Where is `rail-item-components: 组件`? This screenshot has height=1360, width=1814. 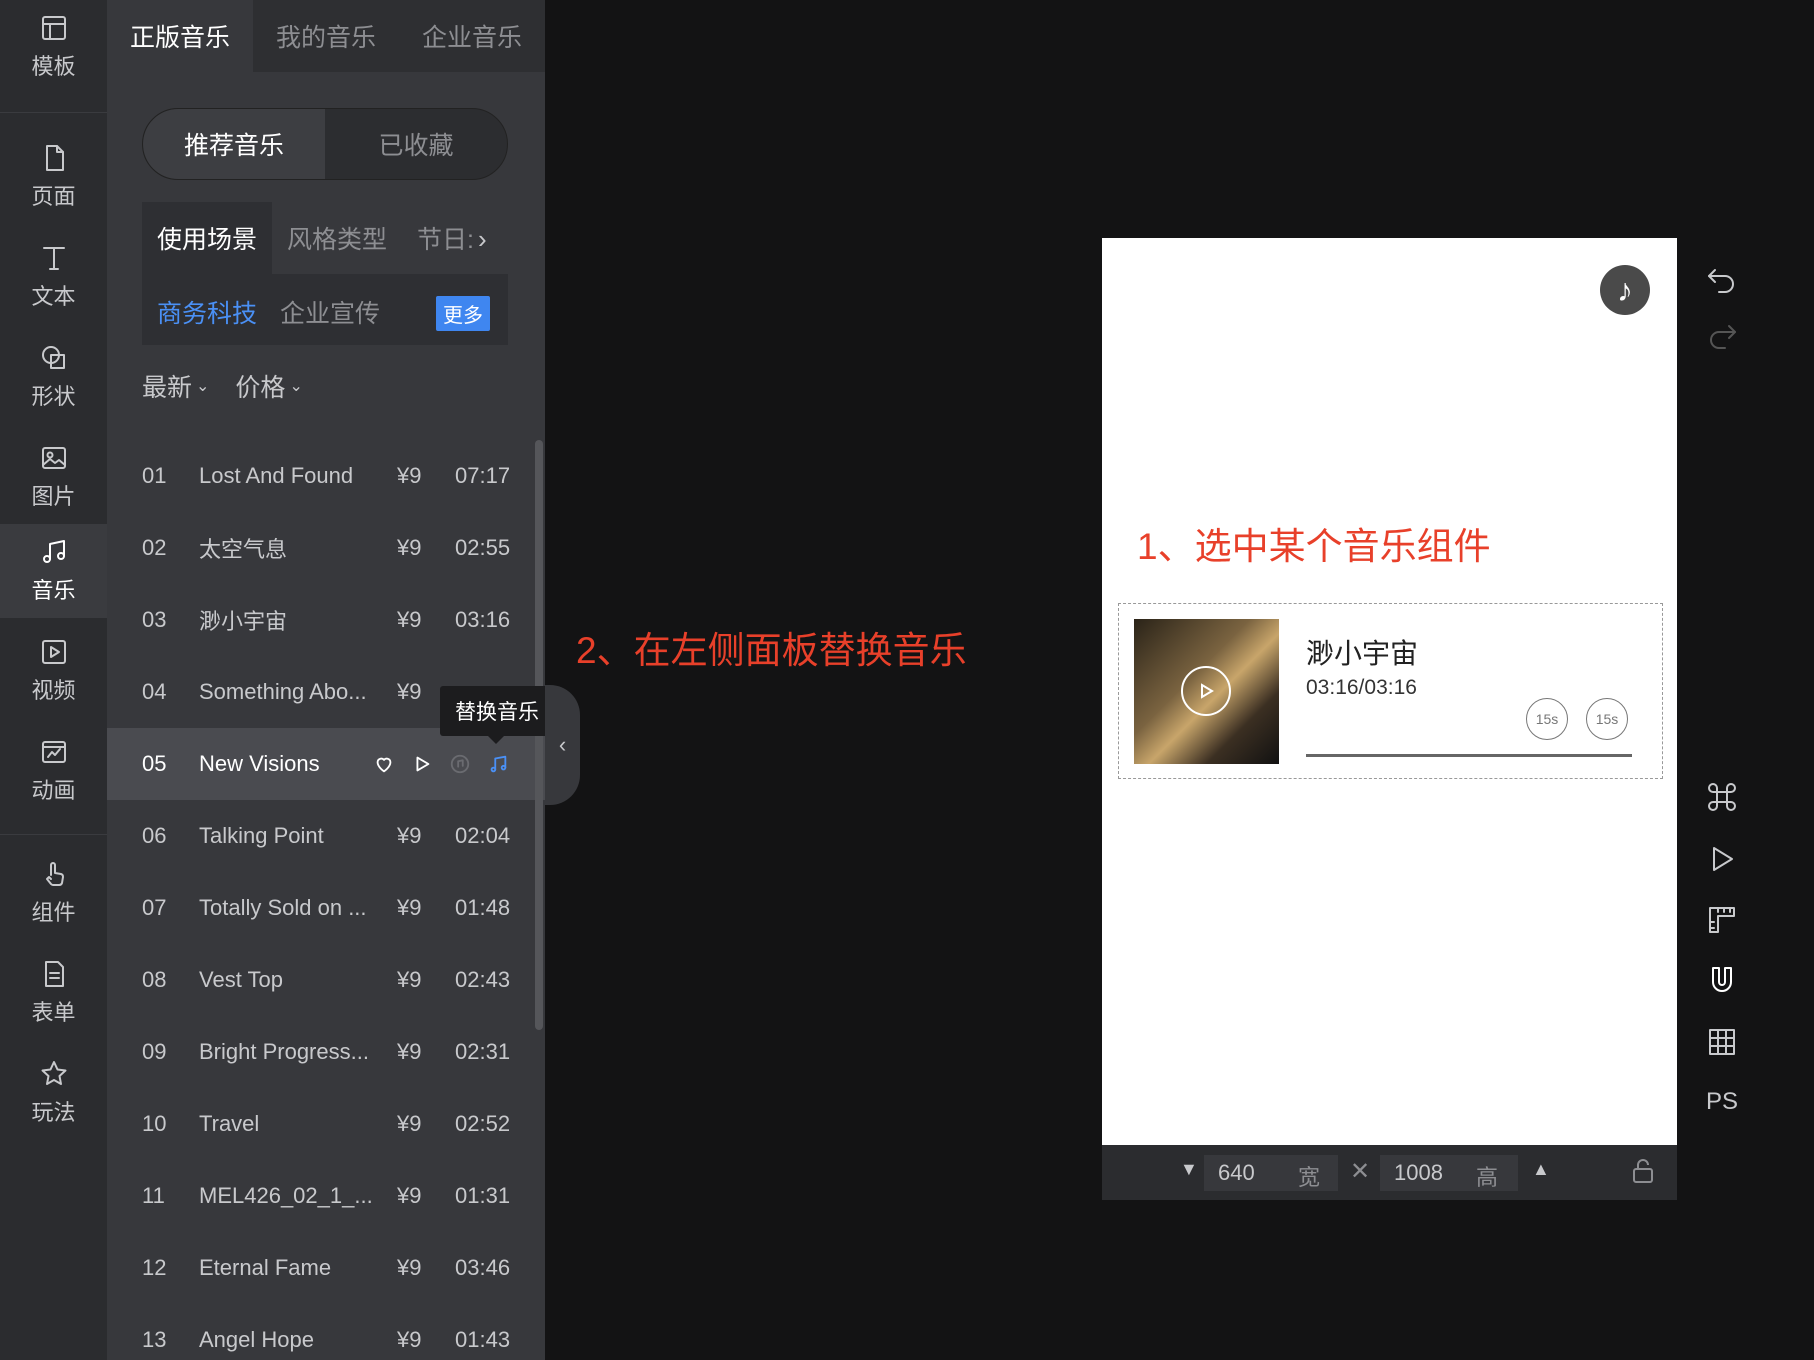
rail-item-components: 组件 is located at coordinates (53, 893).